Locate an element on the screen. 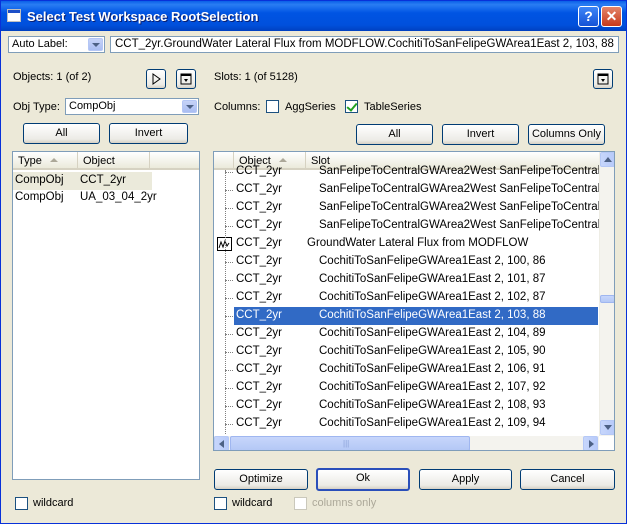  window-icon is located at coordinates (14, 15).